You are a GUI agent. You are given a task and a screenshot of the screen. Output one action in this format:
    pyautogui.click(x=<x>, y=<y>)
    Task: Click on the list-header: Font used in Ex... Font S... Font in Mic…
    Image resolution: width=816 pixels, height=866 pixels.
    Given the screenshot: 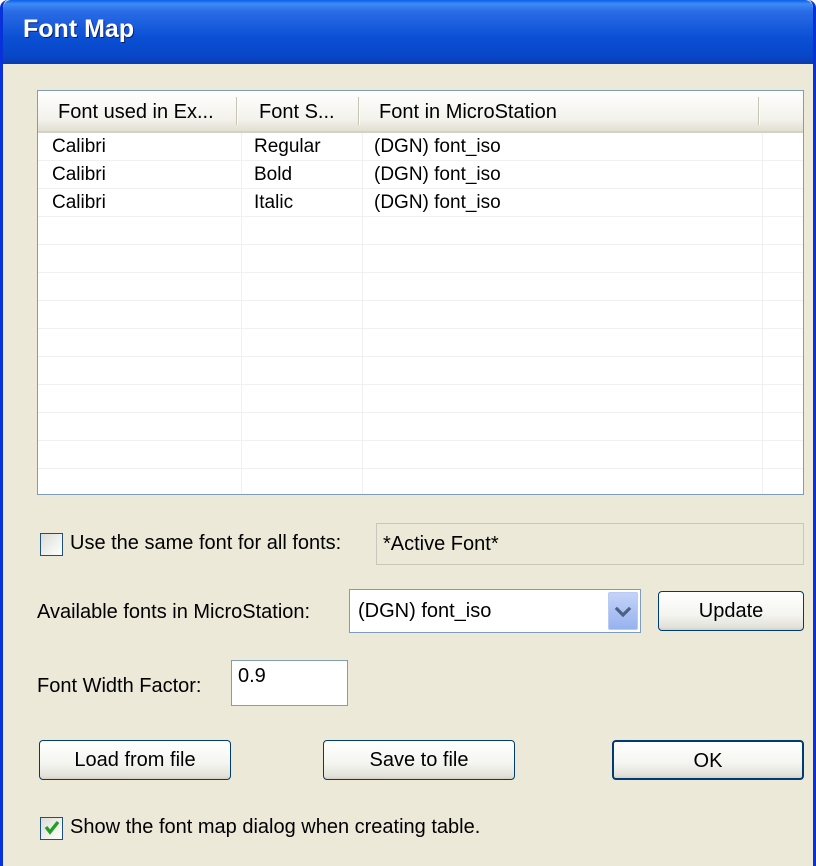 What is the action you would take?
    pyautogui.click(x=420, y=112)
    